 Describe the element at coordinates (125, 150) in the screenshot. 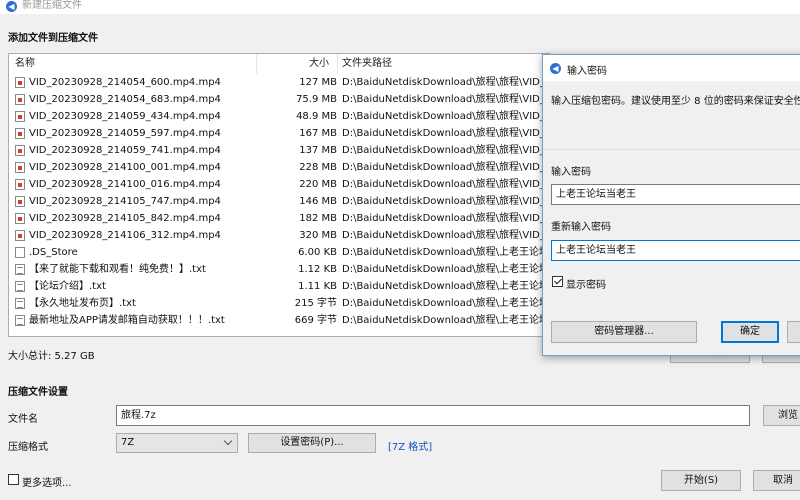

I see `file-name: VID_20230928_214059_741.mp4.mp4` at that location.